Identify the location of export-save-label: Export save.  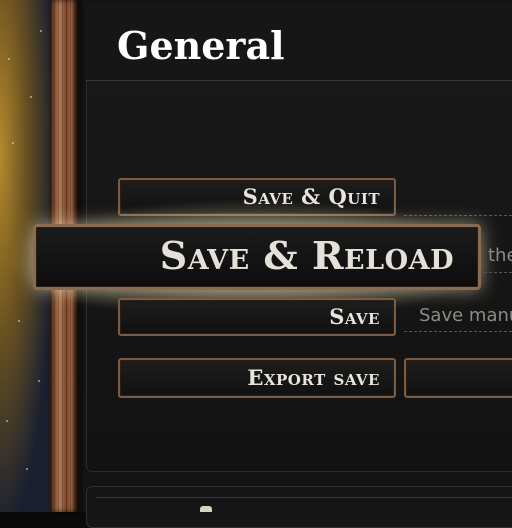
(313, 377).